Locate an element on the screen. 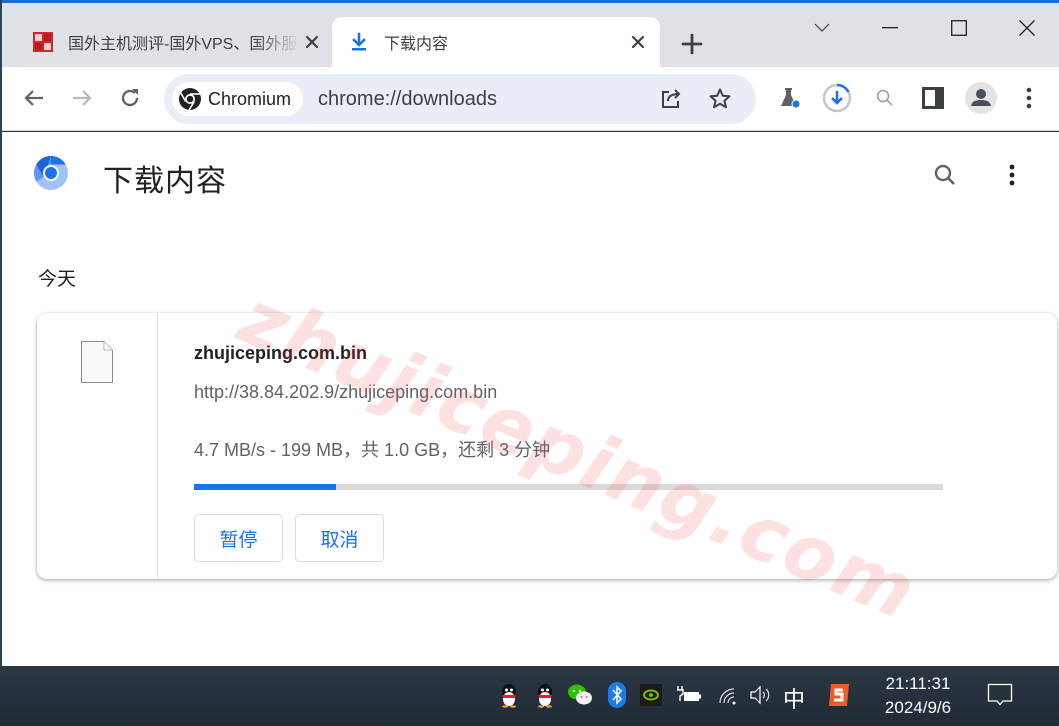 The height and width of the screenshot is (726, 1059). page-title: 下载内容 is located at coordinates (165, 181).